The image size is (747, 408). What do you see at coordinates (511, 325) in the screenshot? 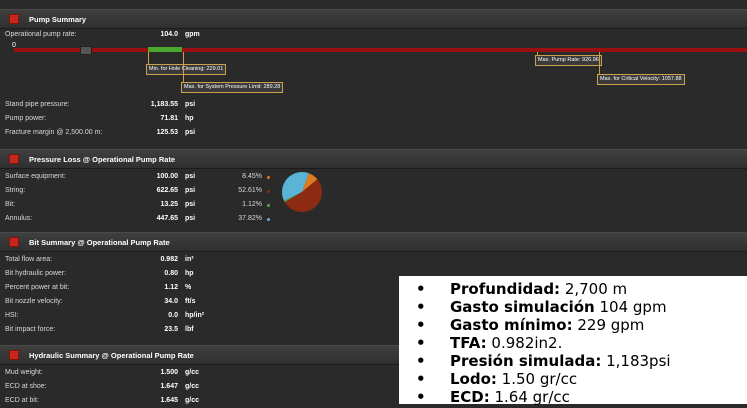
I see `summary-item-label: Gasto mínimo:` at bounding box center [511, 325].